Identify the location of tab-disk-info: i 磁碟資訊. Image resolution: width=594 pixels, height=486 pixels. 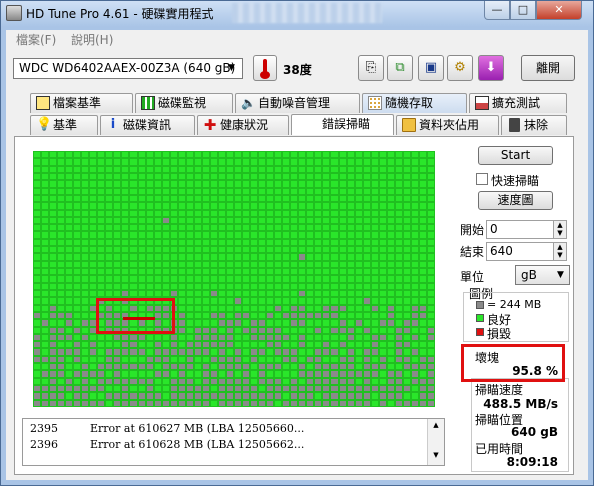
(147, 125).